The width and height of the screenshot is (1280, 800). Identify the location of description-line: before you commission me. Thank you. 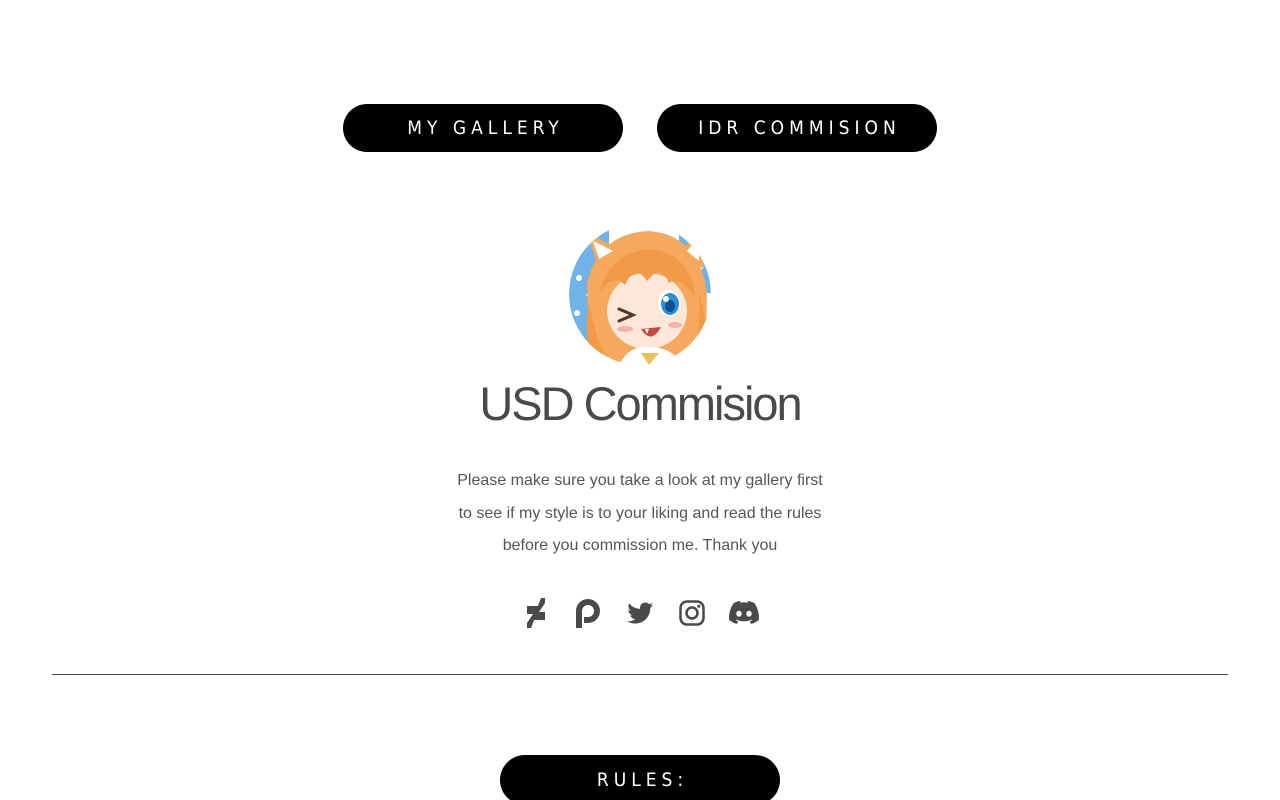
(640, 545).